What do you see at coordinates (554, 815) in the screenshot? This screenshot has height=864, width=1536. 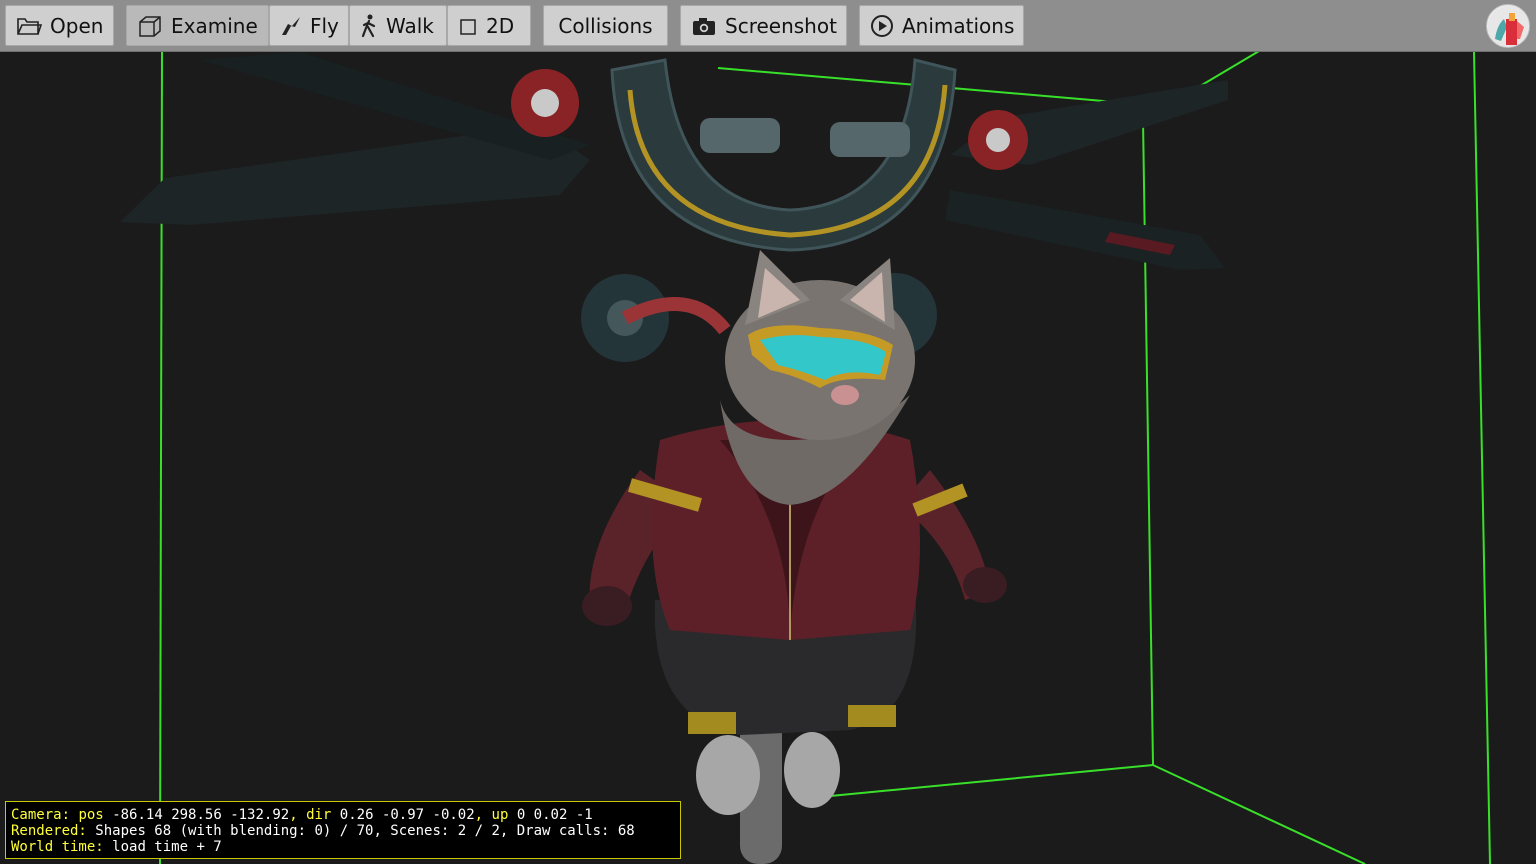 I see `hud-up-value: 0 0.02 -1` at bounding box center [554, 815].